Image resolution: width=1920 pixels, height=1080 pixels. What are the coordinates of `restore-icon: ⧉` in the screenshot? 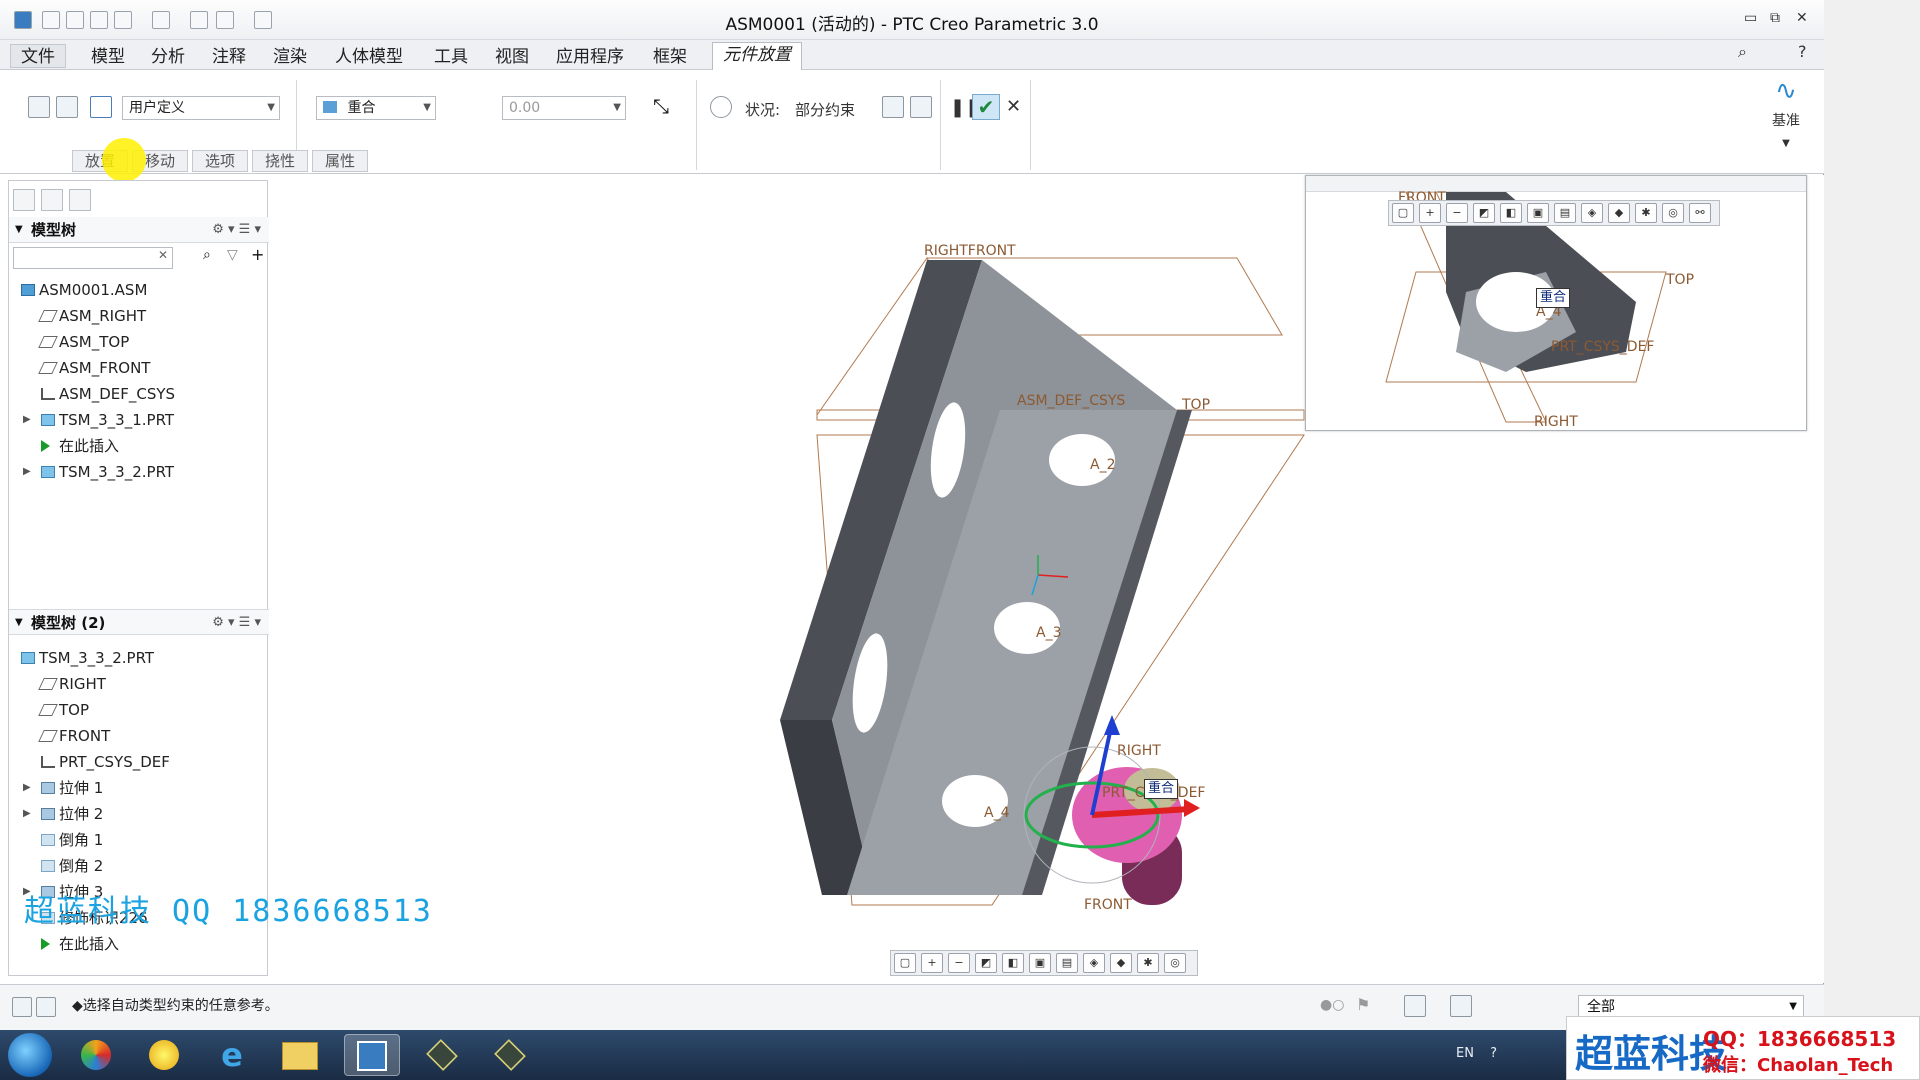 It's located at (1775, 18).